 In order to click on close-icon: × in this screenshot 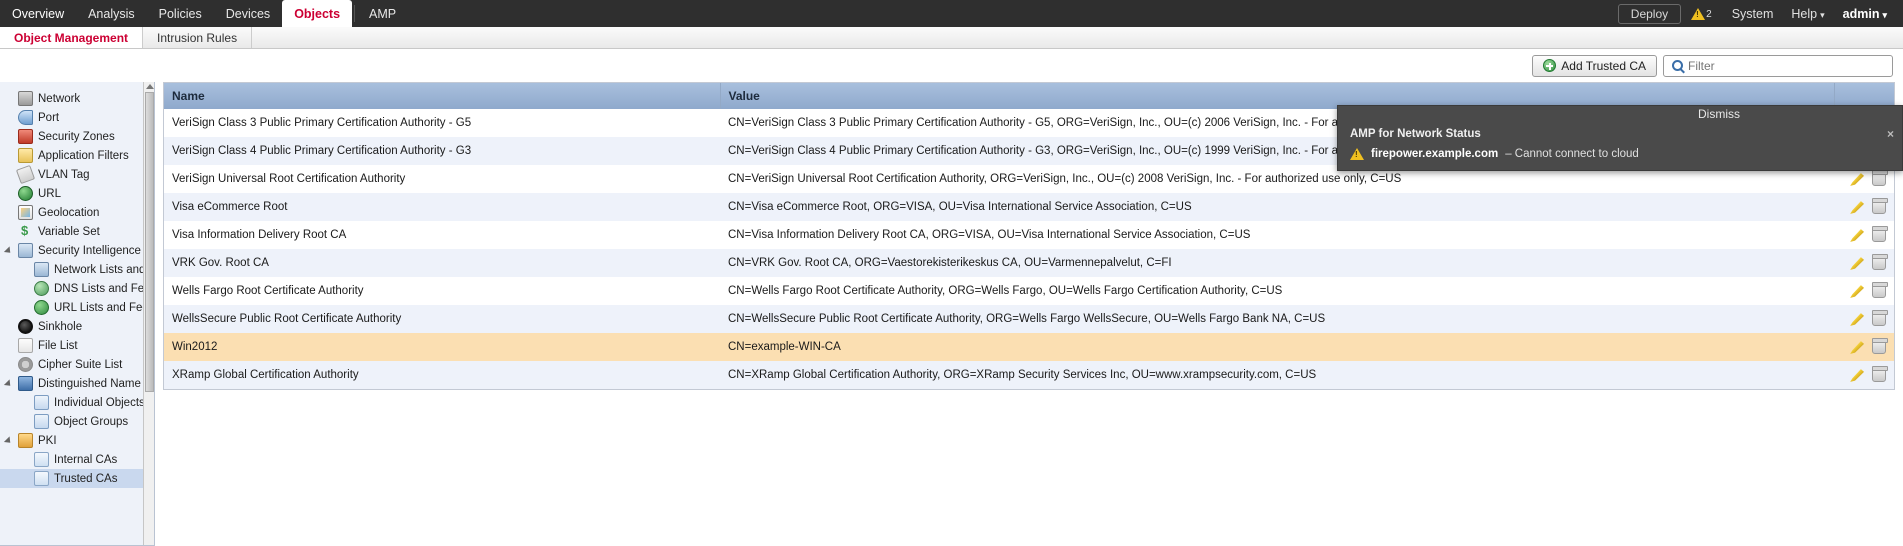, I will do `click(1890, 134)`.